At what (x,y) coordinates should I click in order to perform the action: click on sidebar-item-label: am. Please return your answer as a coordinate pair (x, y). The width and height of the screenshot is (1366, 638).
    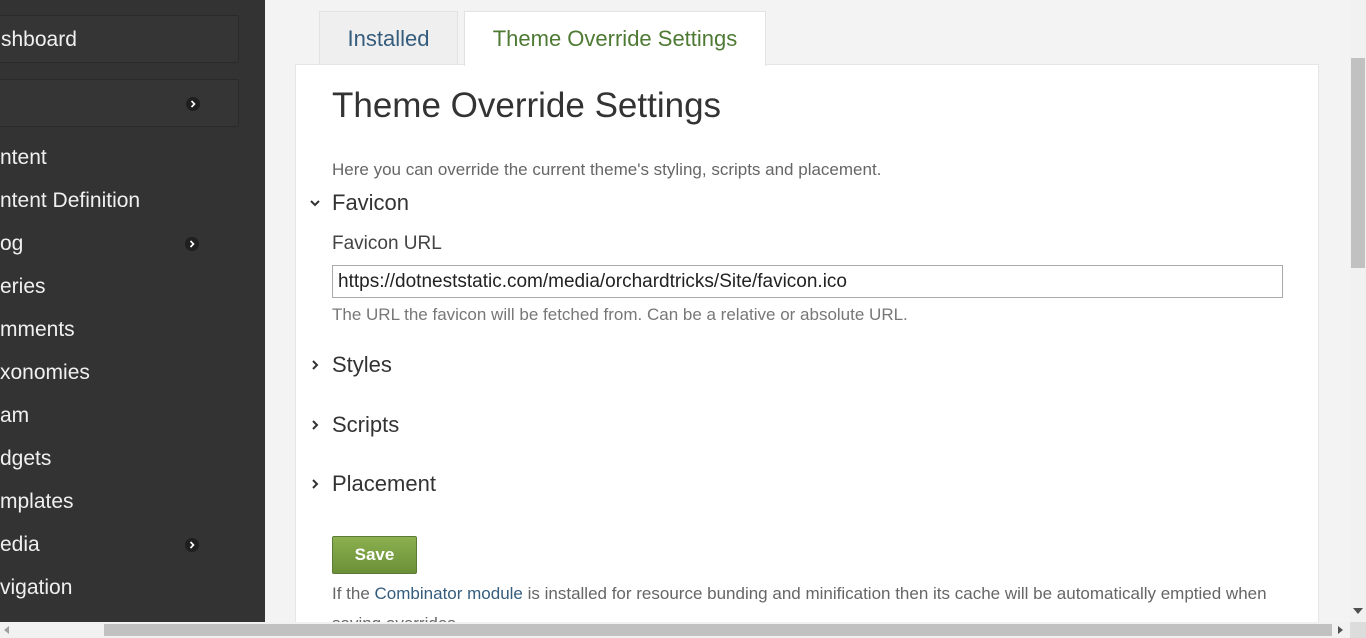
    Looking at the image, I should click on (15, 415).